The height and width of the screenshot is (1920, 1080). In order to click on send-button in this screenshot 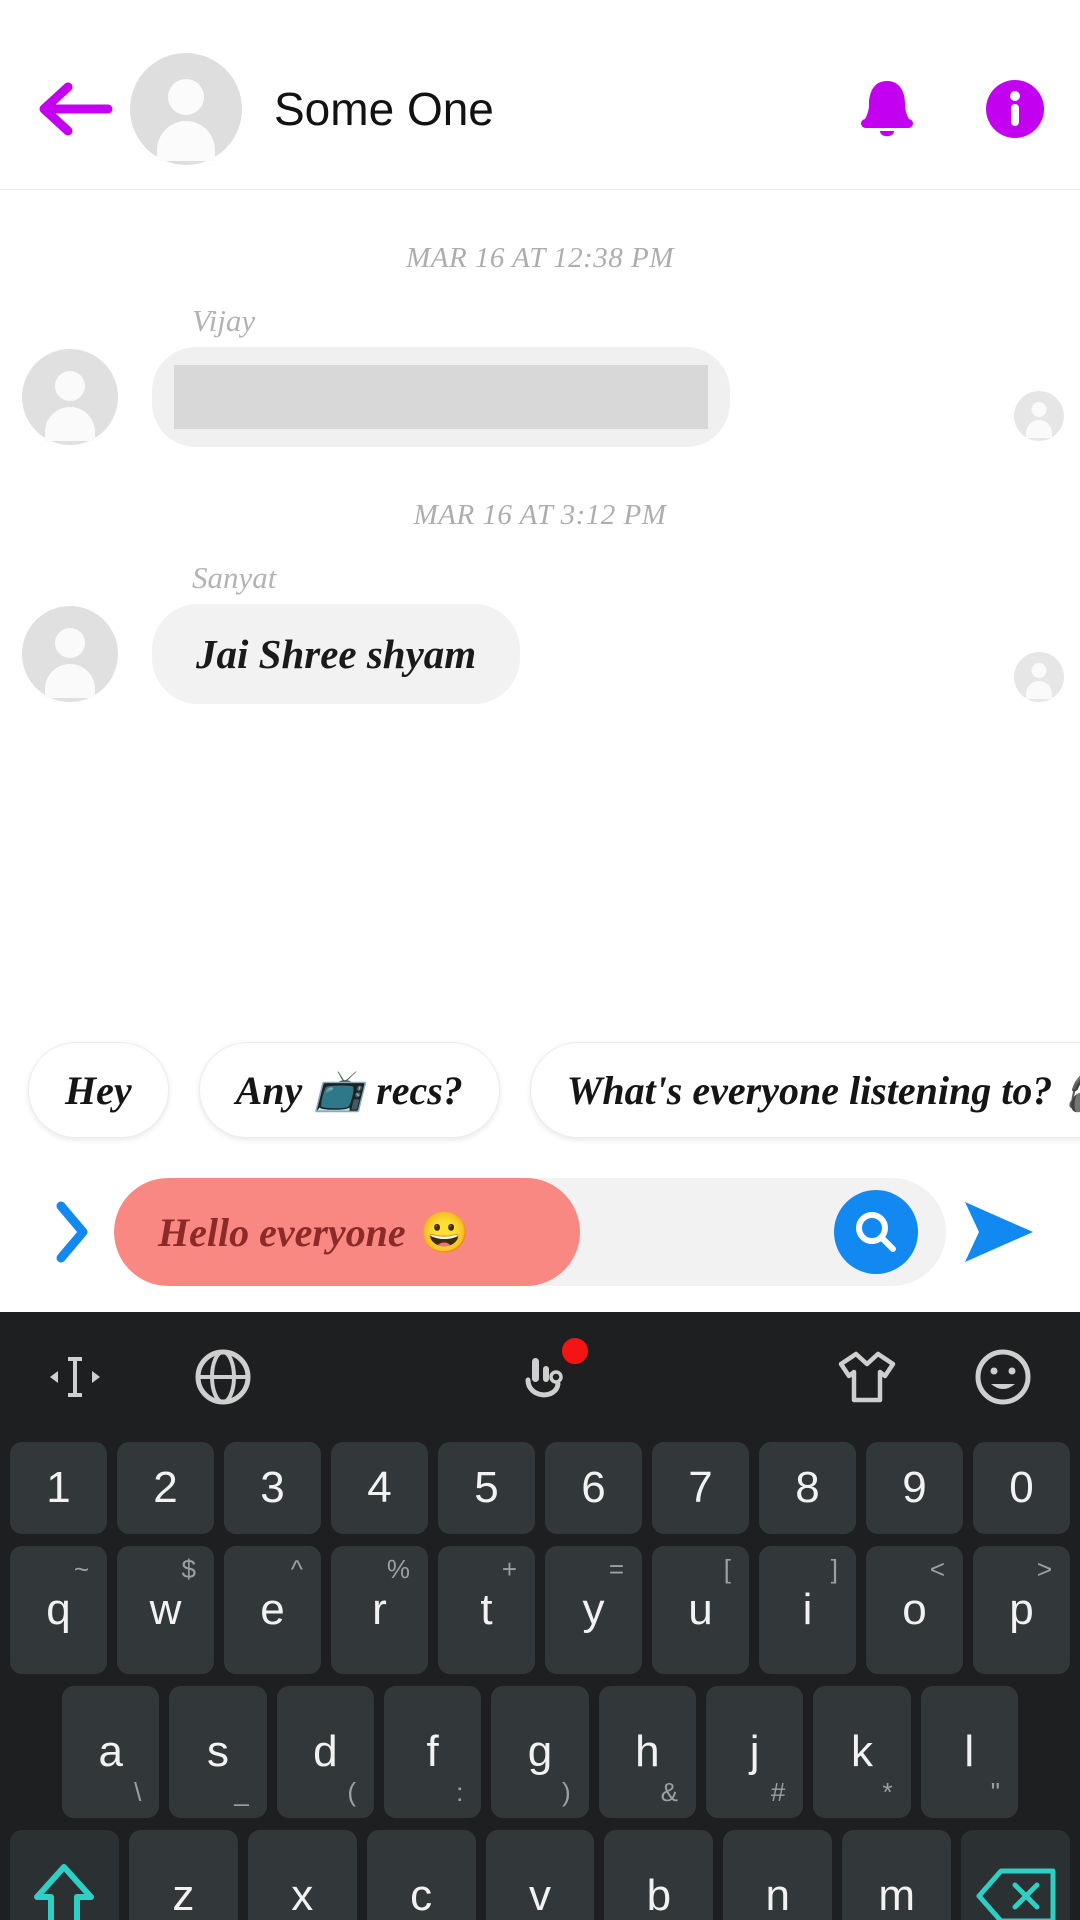, I will do `click(999, 1232)`.